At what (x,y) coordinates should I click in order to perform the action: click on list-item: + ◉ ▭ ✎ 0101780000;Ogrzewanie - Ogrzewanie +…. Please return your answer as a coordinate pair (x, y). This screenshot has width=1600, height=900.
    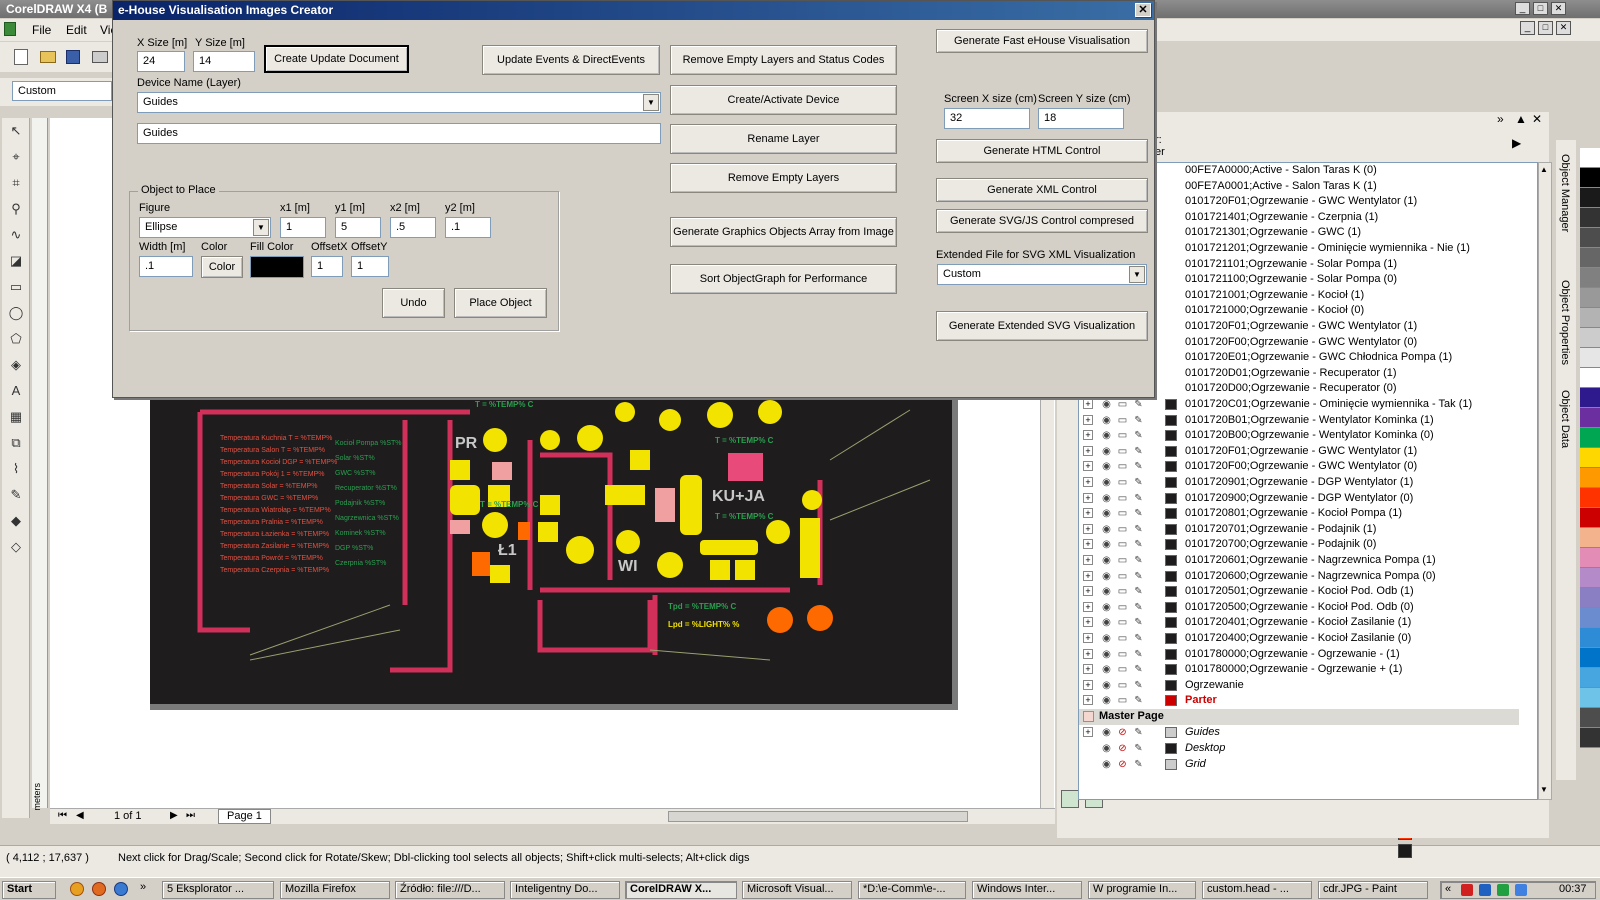
    Looking at the image, I should click on (1299, 670).